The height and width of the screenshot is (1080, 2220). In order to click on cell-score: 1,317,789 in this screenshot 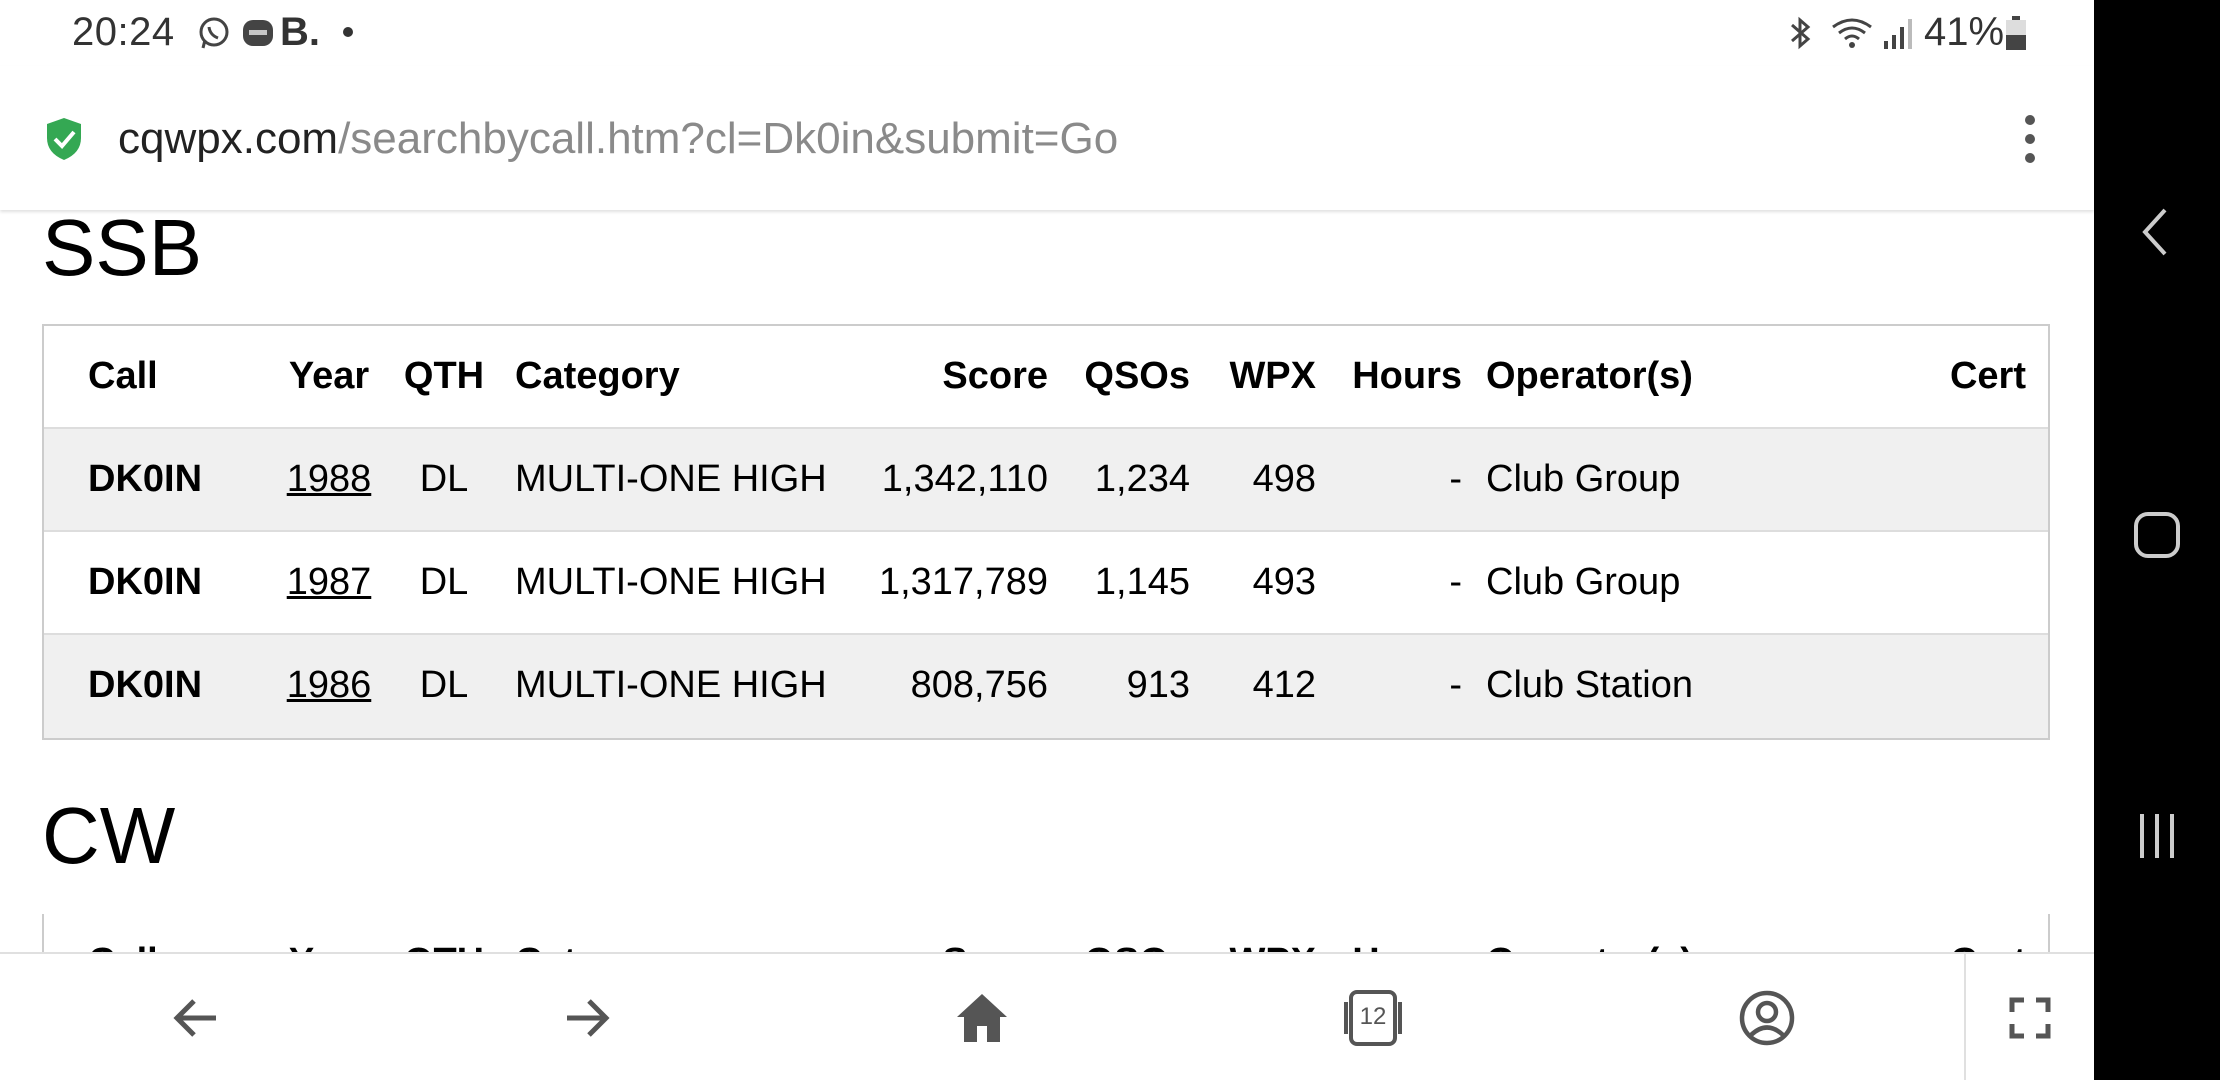, I will do `click(963, 582)`.